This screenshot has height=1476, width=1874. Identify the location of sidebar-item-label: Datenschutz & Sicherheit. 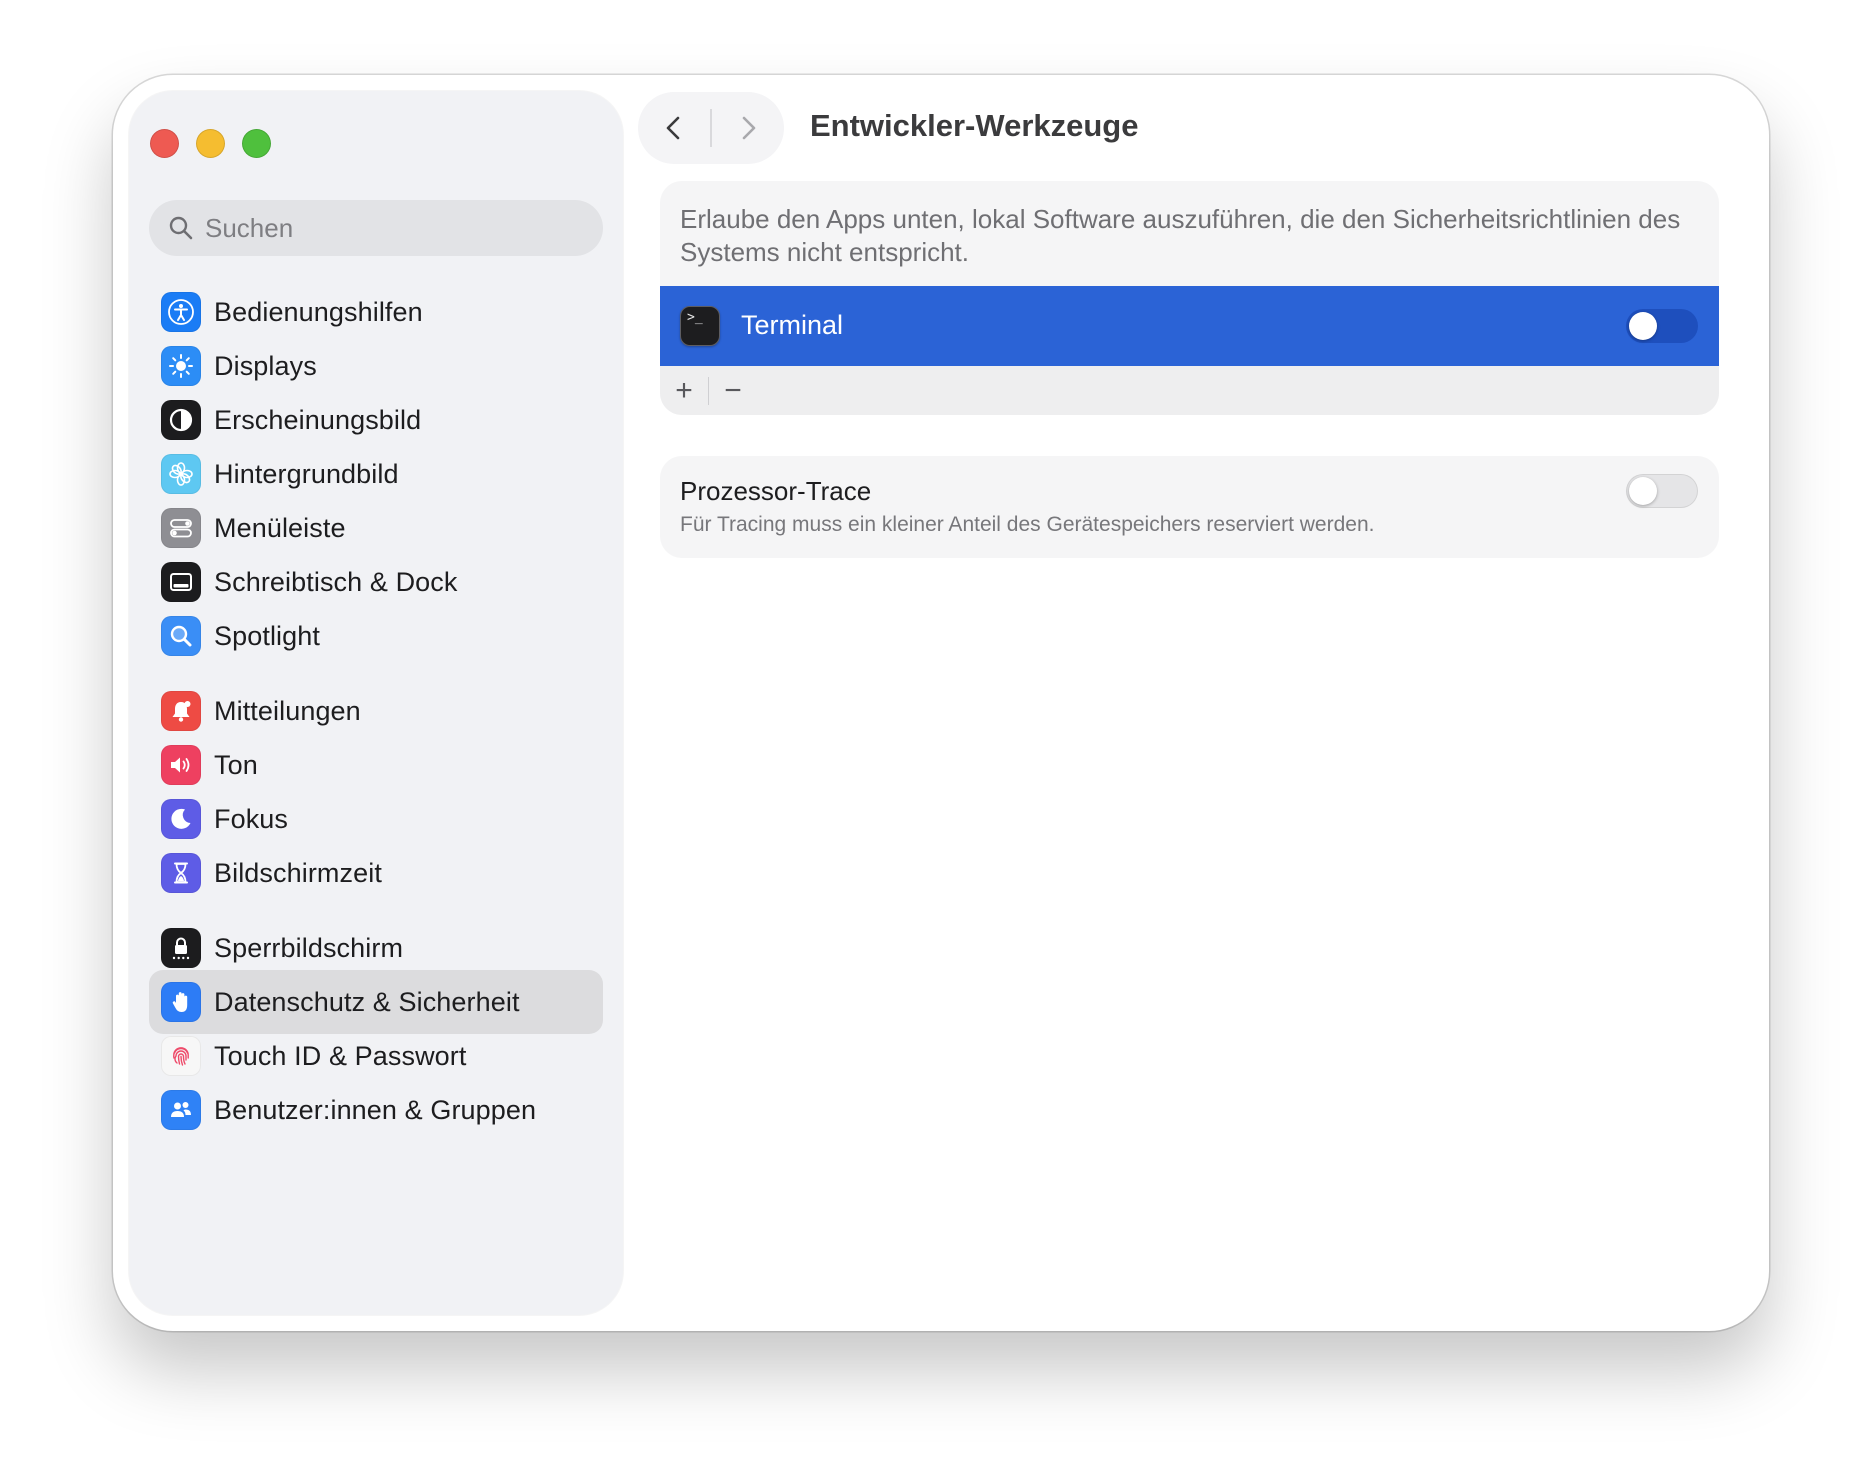
(367, 1001).